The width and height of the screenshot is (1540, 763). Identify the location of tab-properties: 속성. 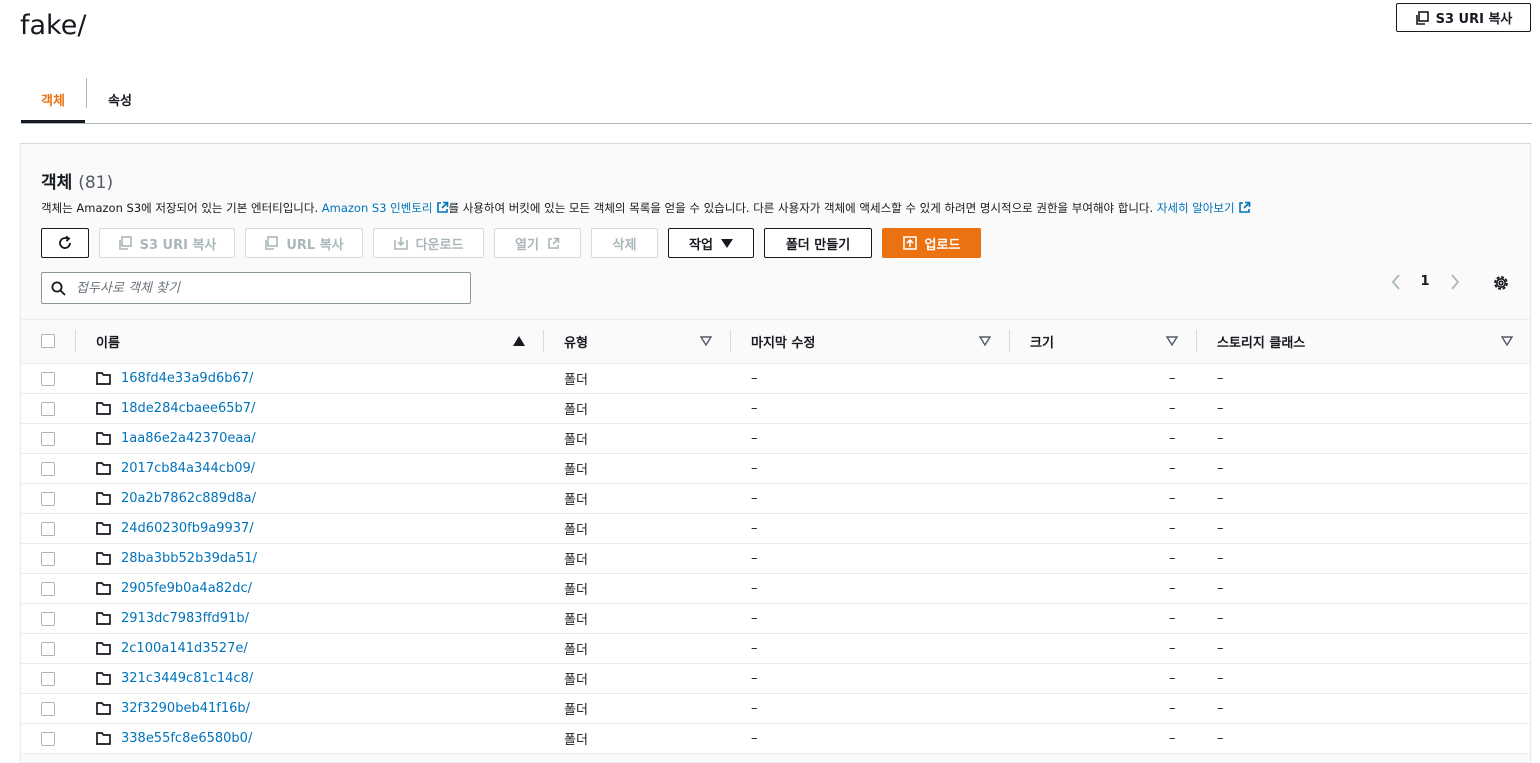
(120, 99).